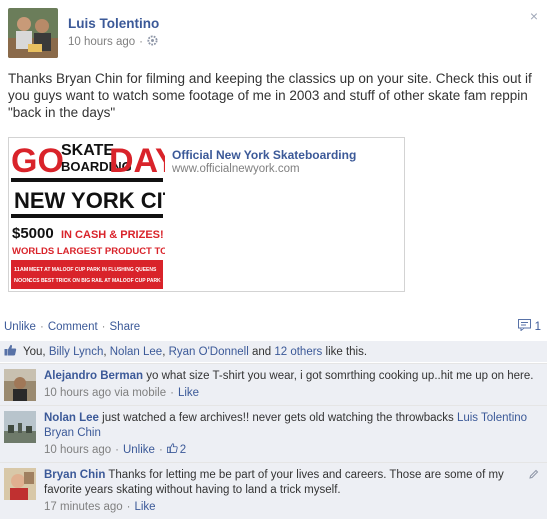  What do you see at coordinates (73, 327) in the screenshot?
I see `comment-link: Comment` at bounding box center [73, 327].